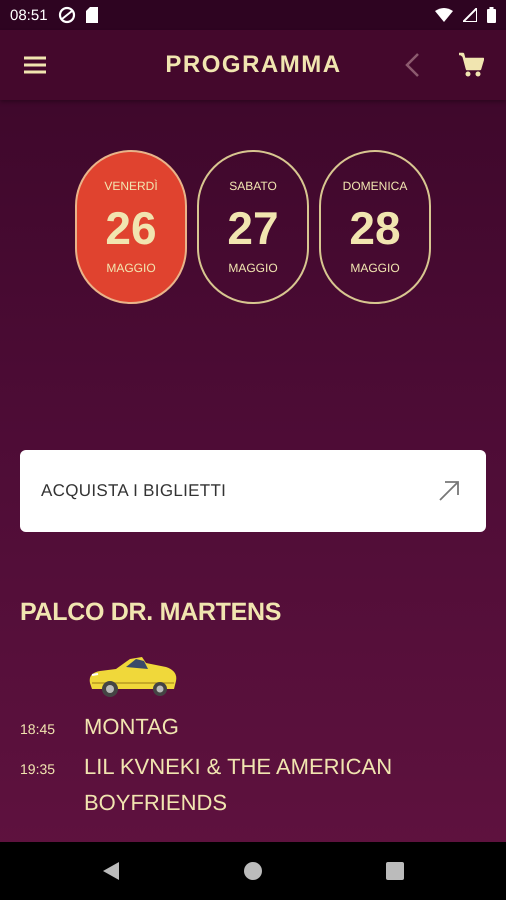 The image size is (506, 900). What do you see at coordinates (253, 871) in the screenshot?
I see `home-nav-button` at bounding box center [253, 871].